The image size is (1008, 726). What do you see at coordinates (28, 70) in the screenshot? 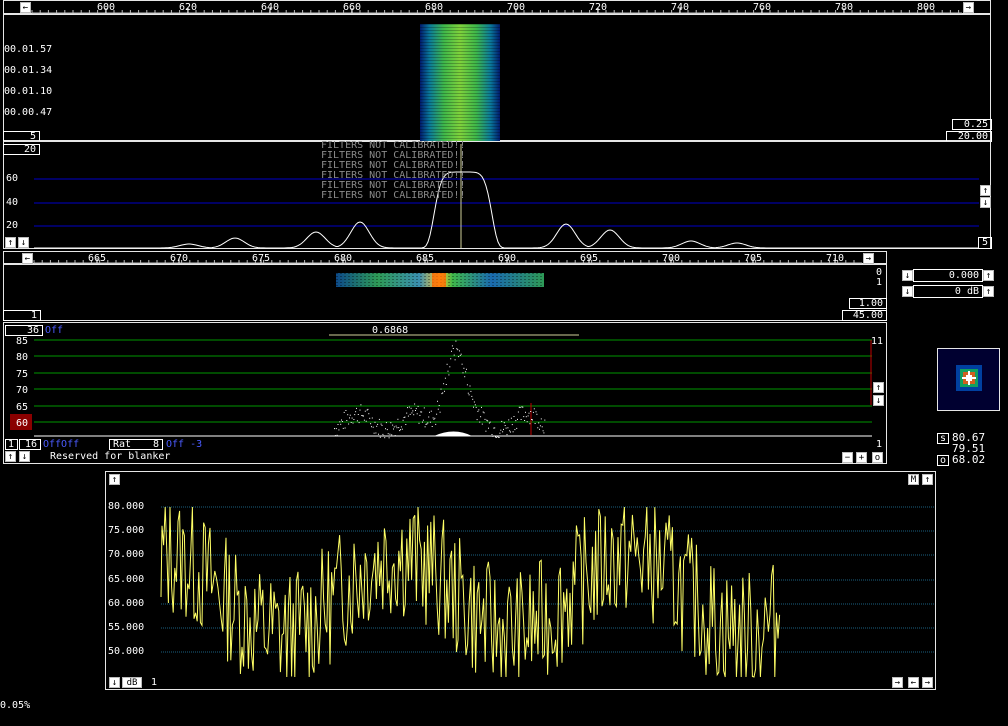
I see `waterfall-time-2: 00.01.34` at bounding box center [28, 70].